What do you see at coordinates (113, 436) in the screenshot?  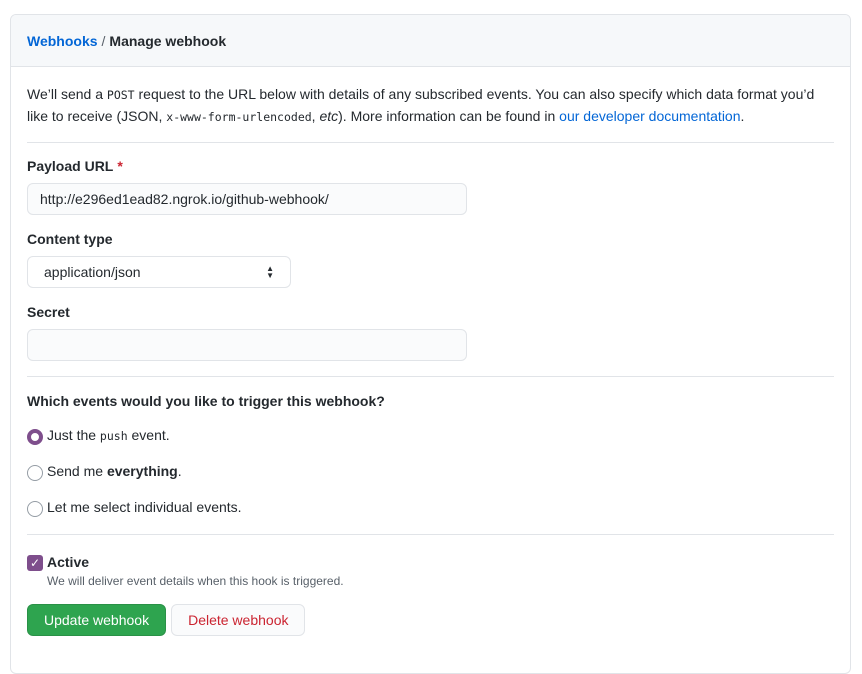 I see `push-code: push` at bounding box center [113, 436].